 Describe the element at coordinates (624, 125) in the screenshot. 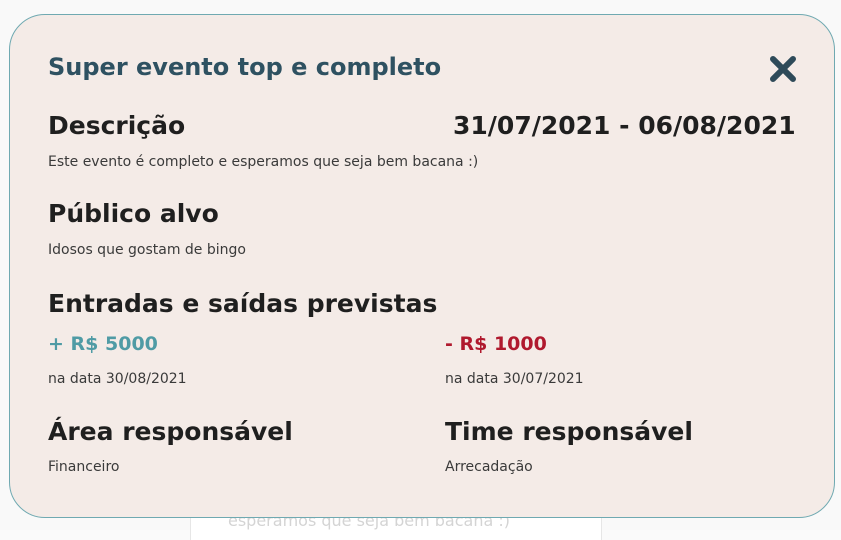

I see `event-date-range: 31/07/2021 - 06/08/2021` at that location.